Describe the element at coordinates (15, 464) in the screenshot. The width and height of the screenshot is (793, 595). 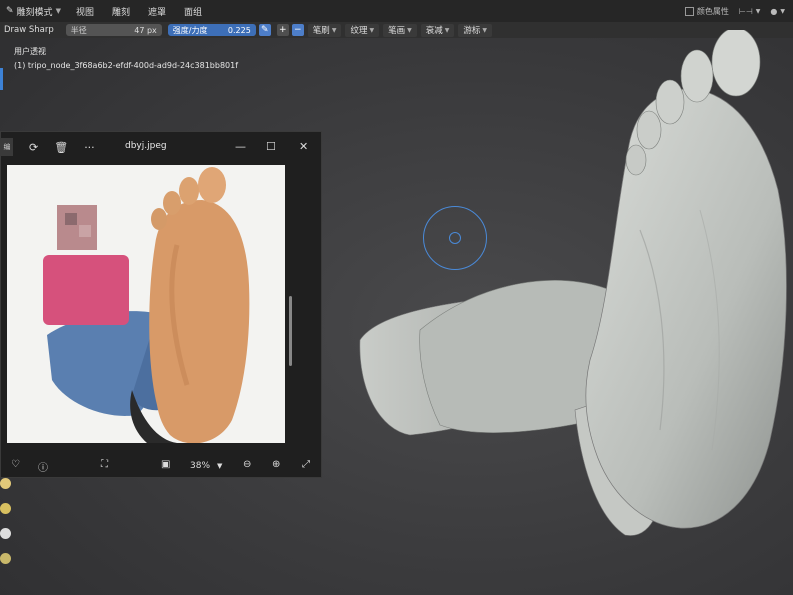
I see `heart-icon: ♡` at that location.